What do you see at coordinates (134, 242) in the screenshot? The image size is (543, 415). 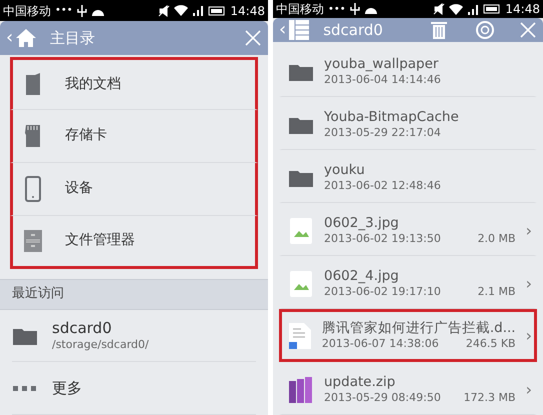 I see `location-item: 文件管理器` at bounding box center [134, 242].